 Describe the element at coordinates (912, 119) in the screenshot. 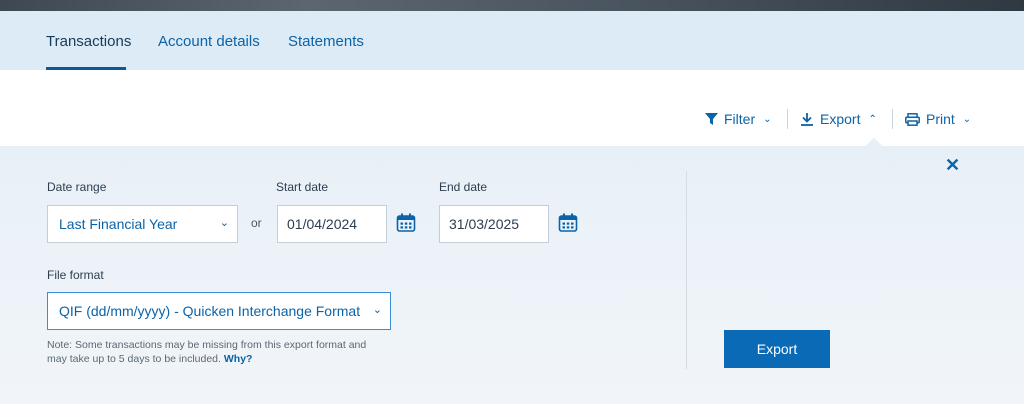

I see `printer-icon` at that location.